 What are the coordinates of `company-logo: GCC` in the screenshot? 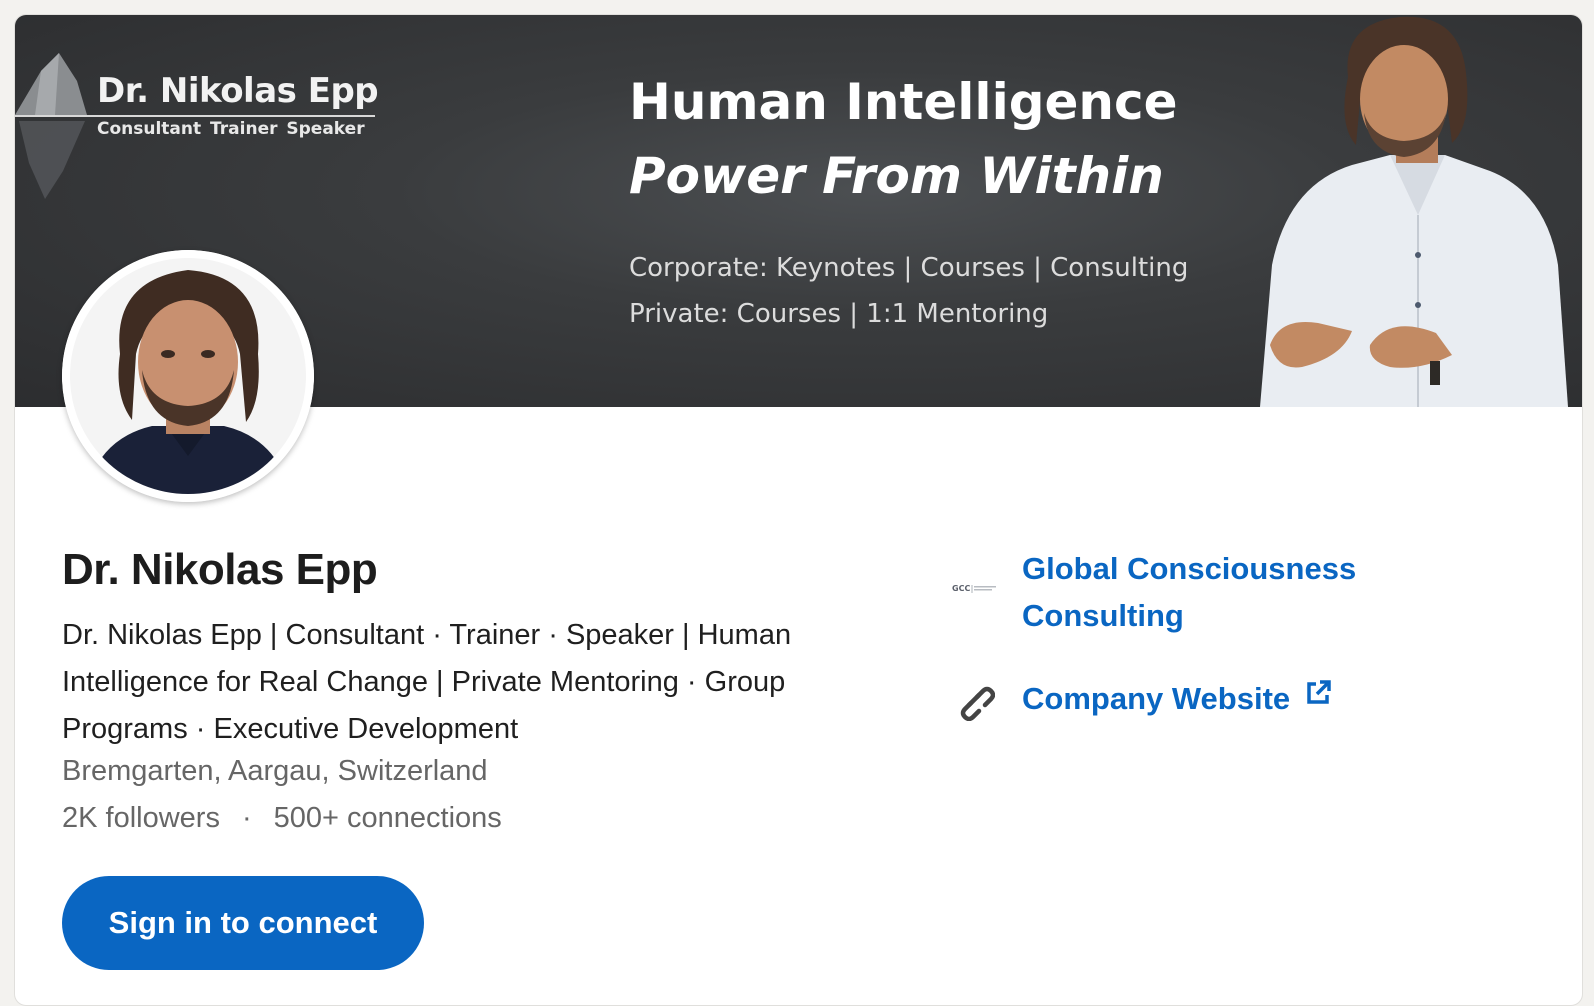 It's located at (975, 588).